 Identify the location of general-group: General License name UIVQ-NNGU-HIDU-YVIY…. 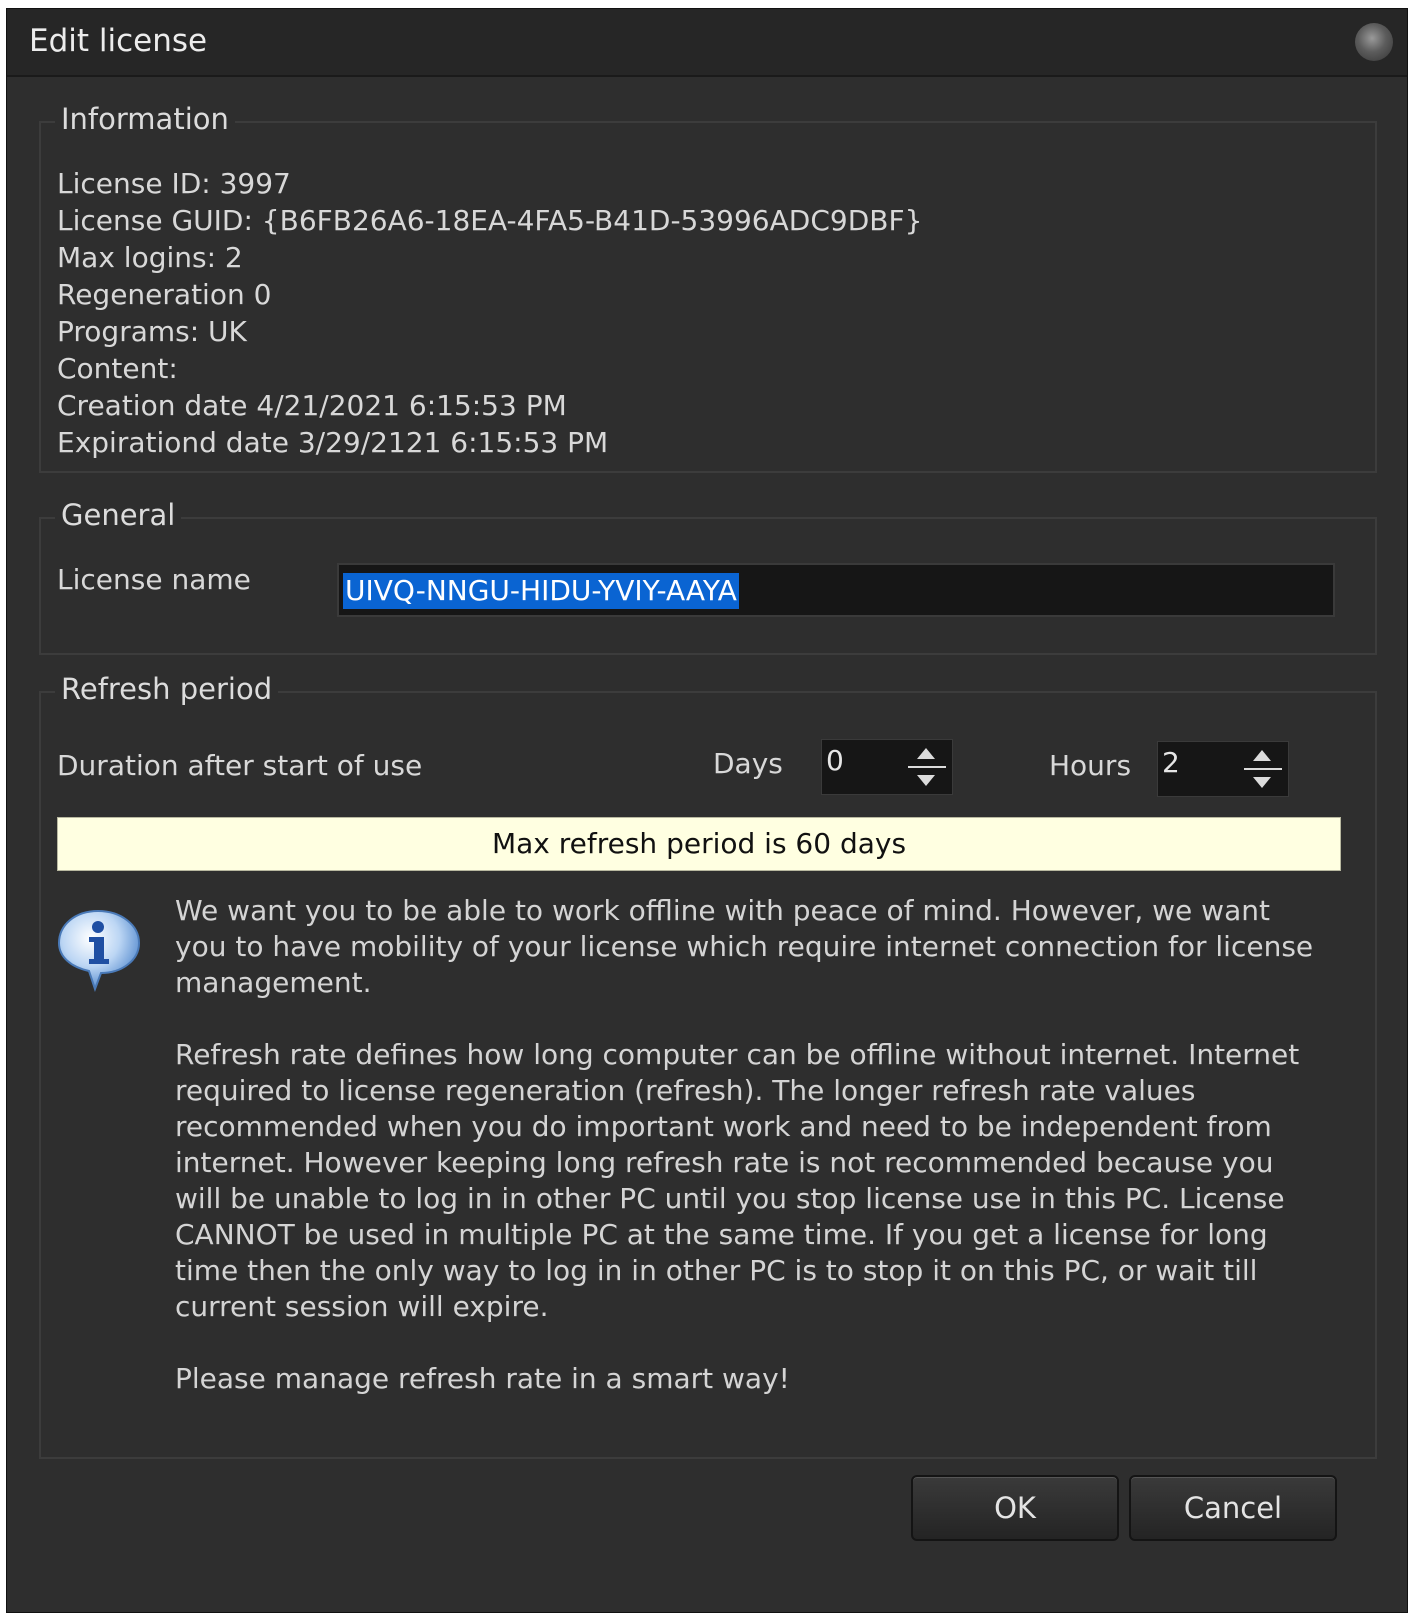
(708, 575).